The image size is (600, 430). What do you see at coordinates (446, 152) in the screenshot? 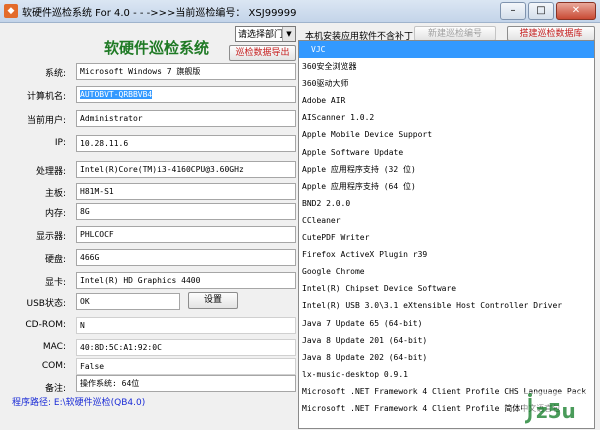
I see `list-item: Apple Software Update` at bounding box center [446, 152].